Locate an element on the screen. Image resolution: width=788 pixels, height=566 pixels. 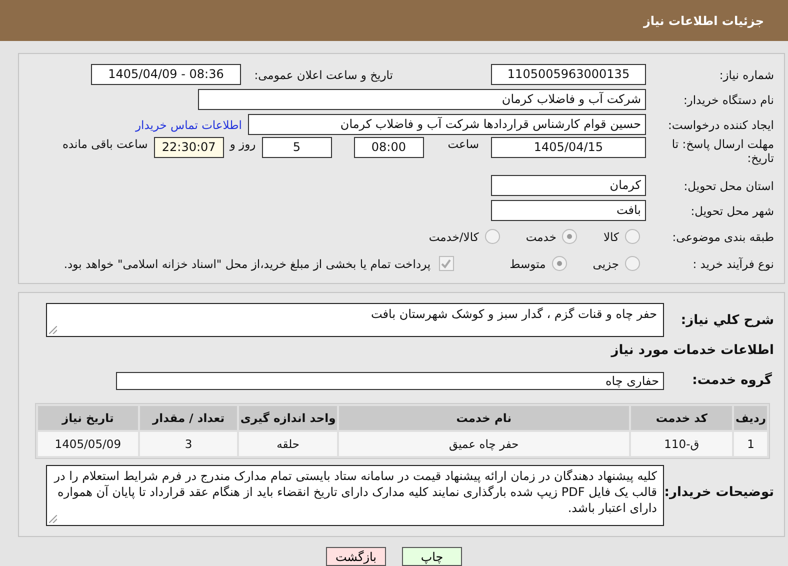
deadline-date-field: 1405/04/15 is located at coordinates (568, 147).